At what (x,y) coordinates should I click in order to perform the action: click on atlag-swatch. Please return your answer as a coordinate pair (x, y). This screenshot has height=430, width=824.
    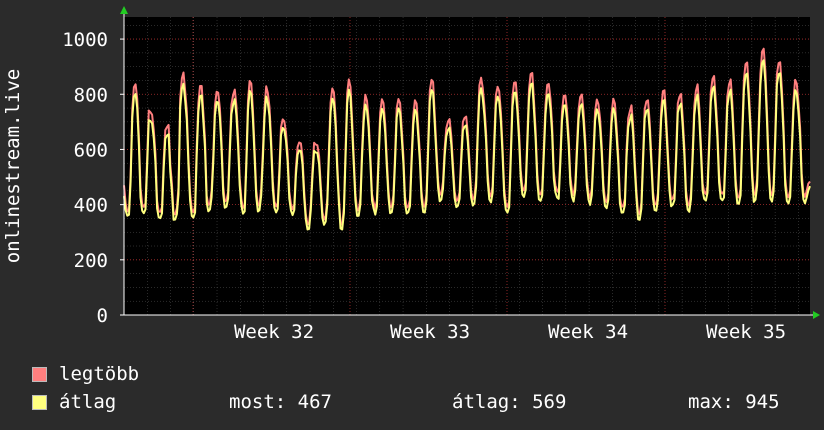
    Looking at the image, I should click on (39, 402).